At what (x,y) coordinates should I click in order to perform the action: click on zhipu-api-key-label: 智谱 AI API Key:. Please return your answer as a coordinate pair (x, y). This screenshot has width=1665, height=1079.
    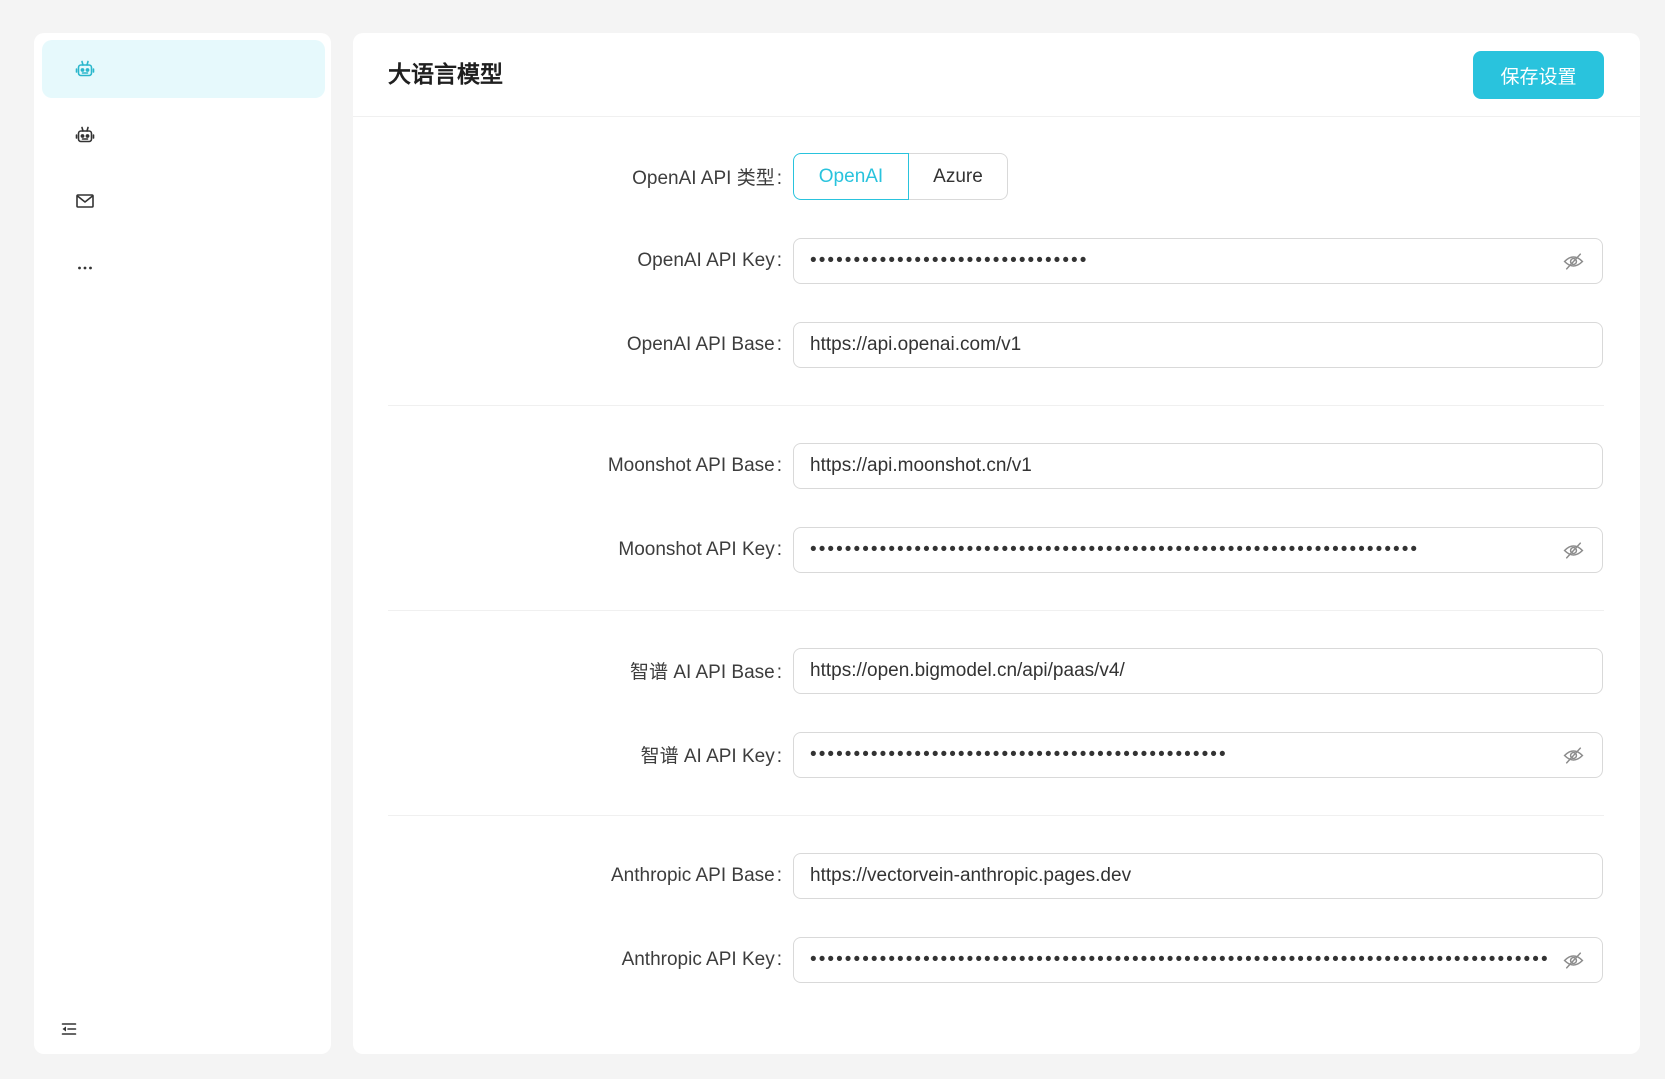
    Looking at the image, I should click on (711, 756).